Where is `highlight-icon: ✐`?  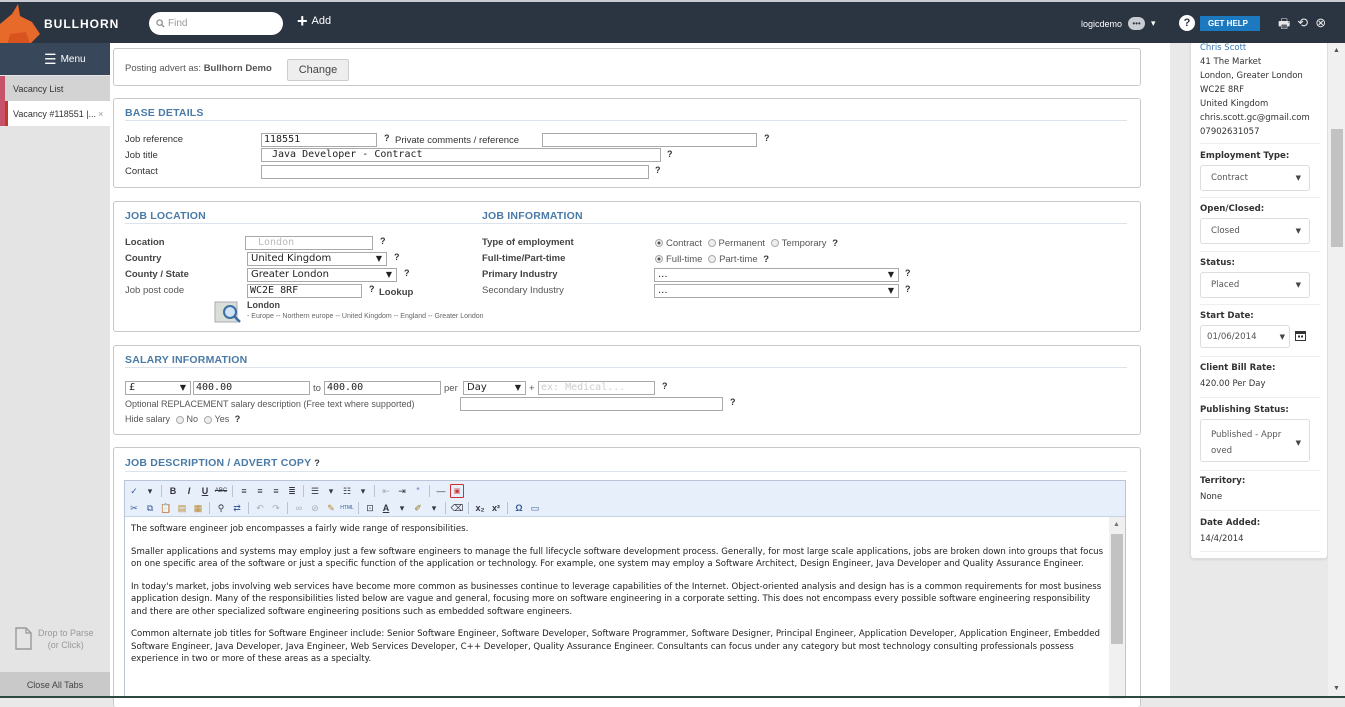 highlight-icon: ✐ is located at coordinates (418, 508).